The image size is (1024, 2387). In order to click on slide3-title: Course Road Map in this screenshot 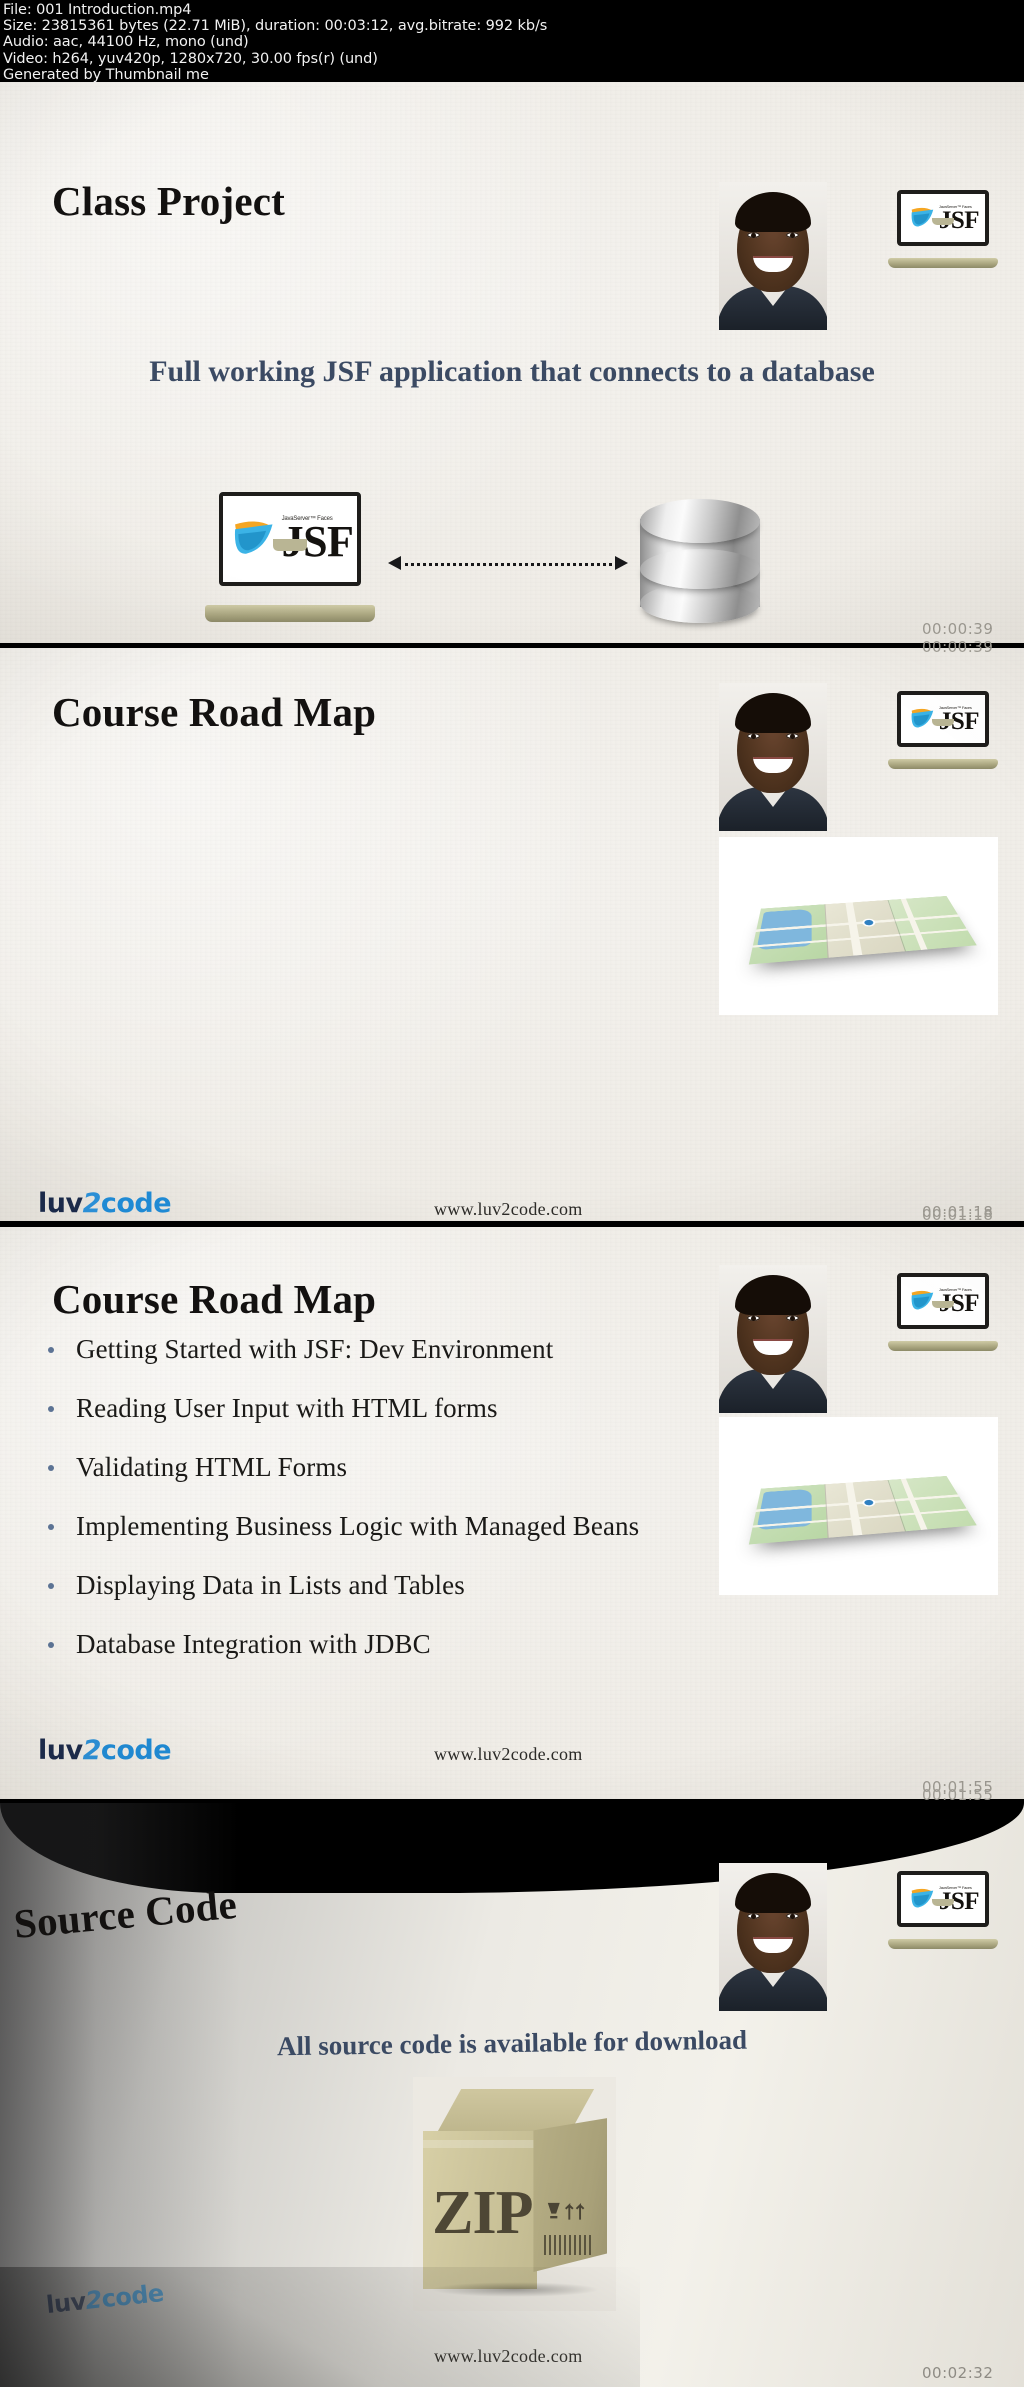, I will do `click(214, 1299)`.